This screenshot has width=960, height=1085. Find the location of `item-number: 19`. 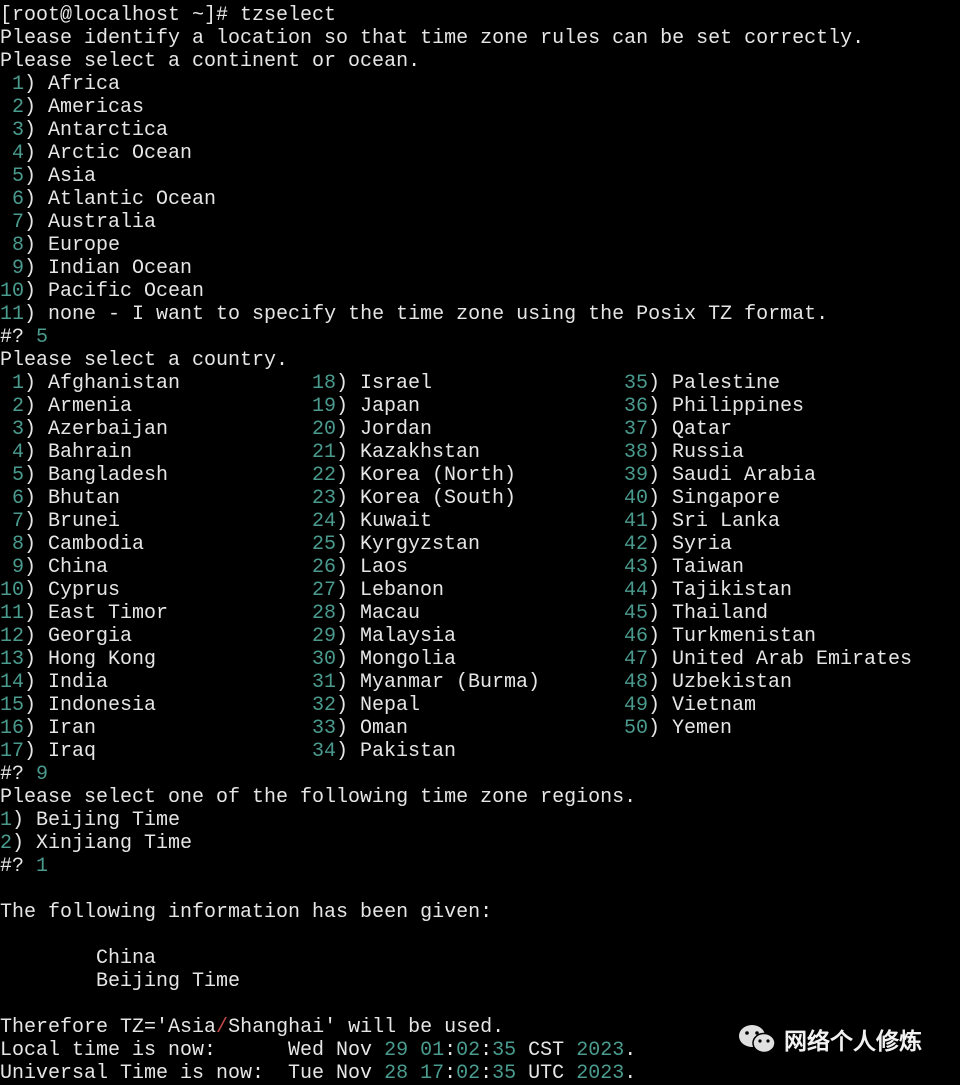

item-number: 19 is located at coordinates (324, 406).